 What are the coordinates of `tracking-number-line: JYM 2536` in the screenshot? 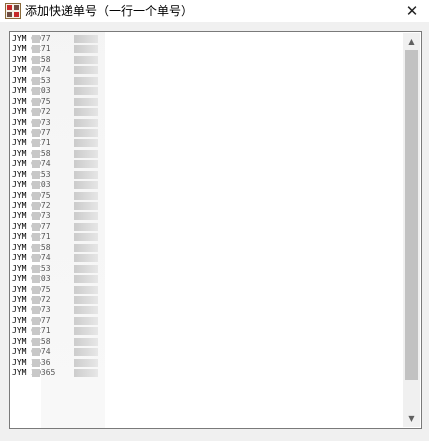 It's located at (207, 363).